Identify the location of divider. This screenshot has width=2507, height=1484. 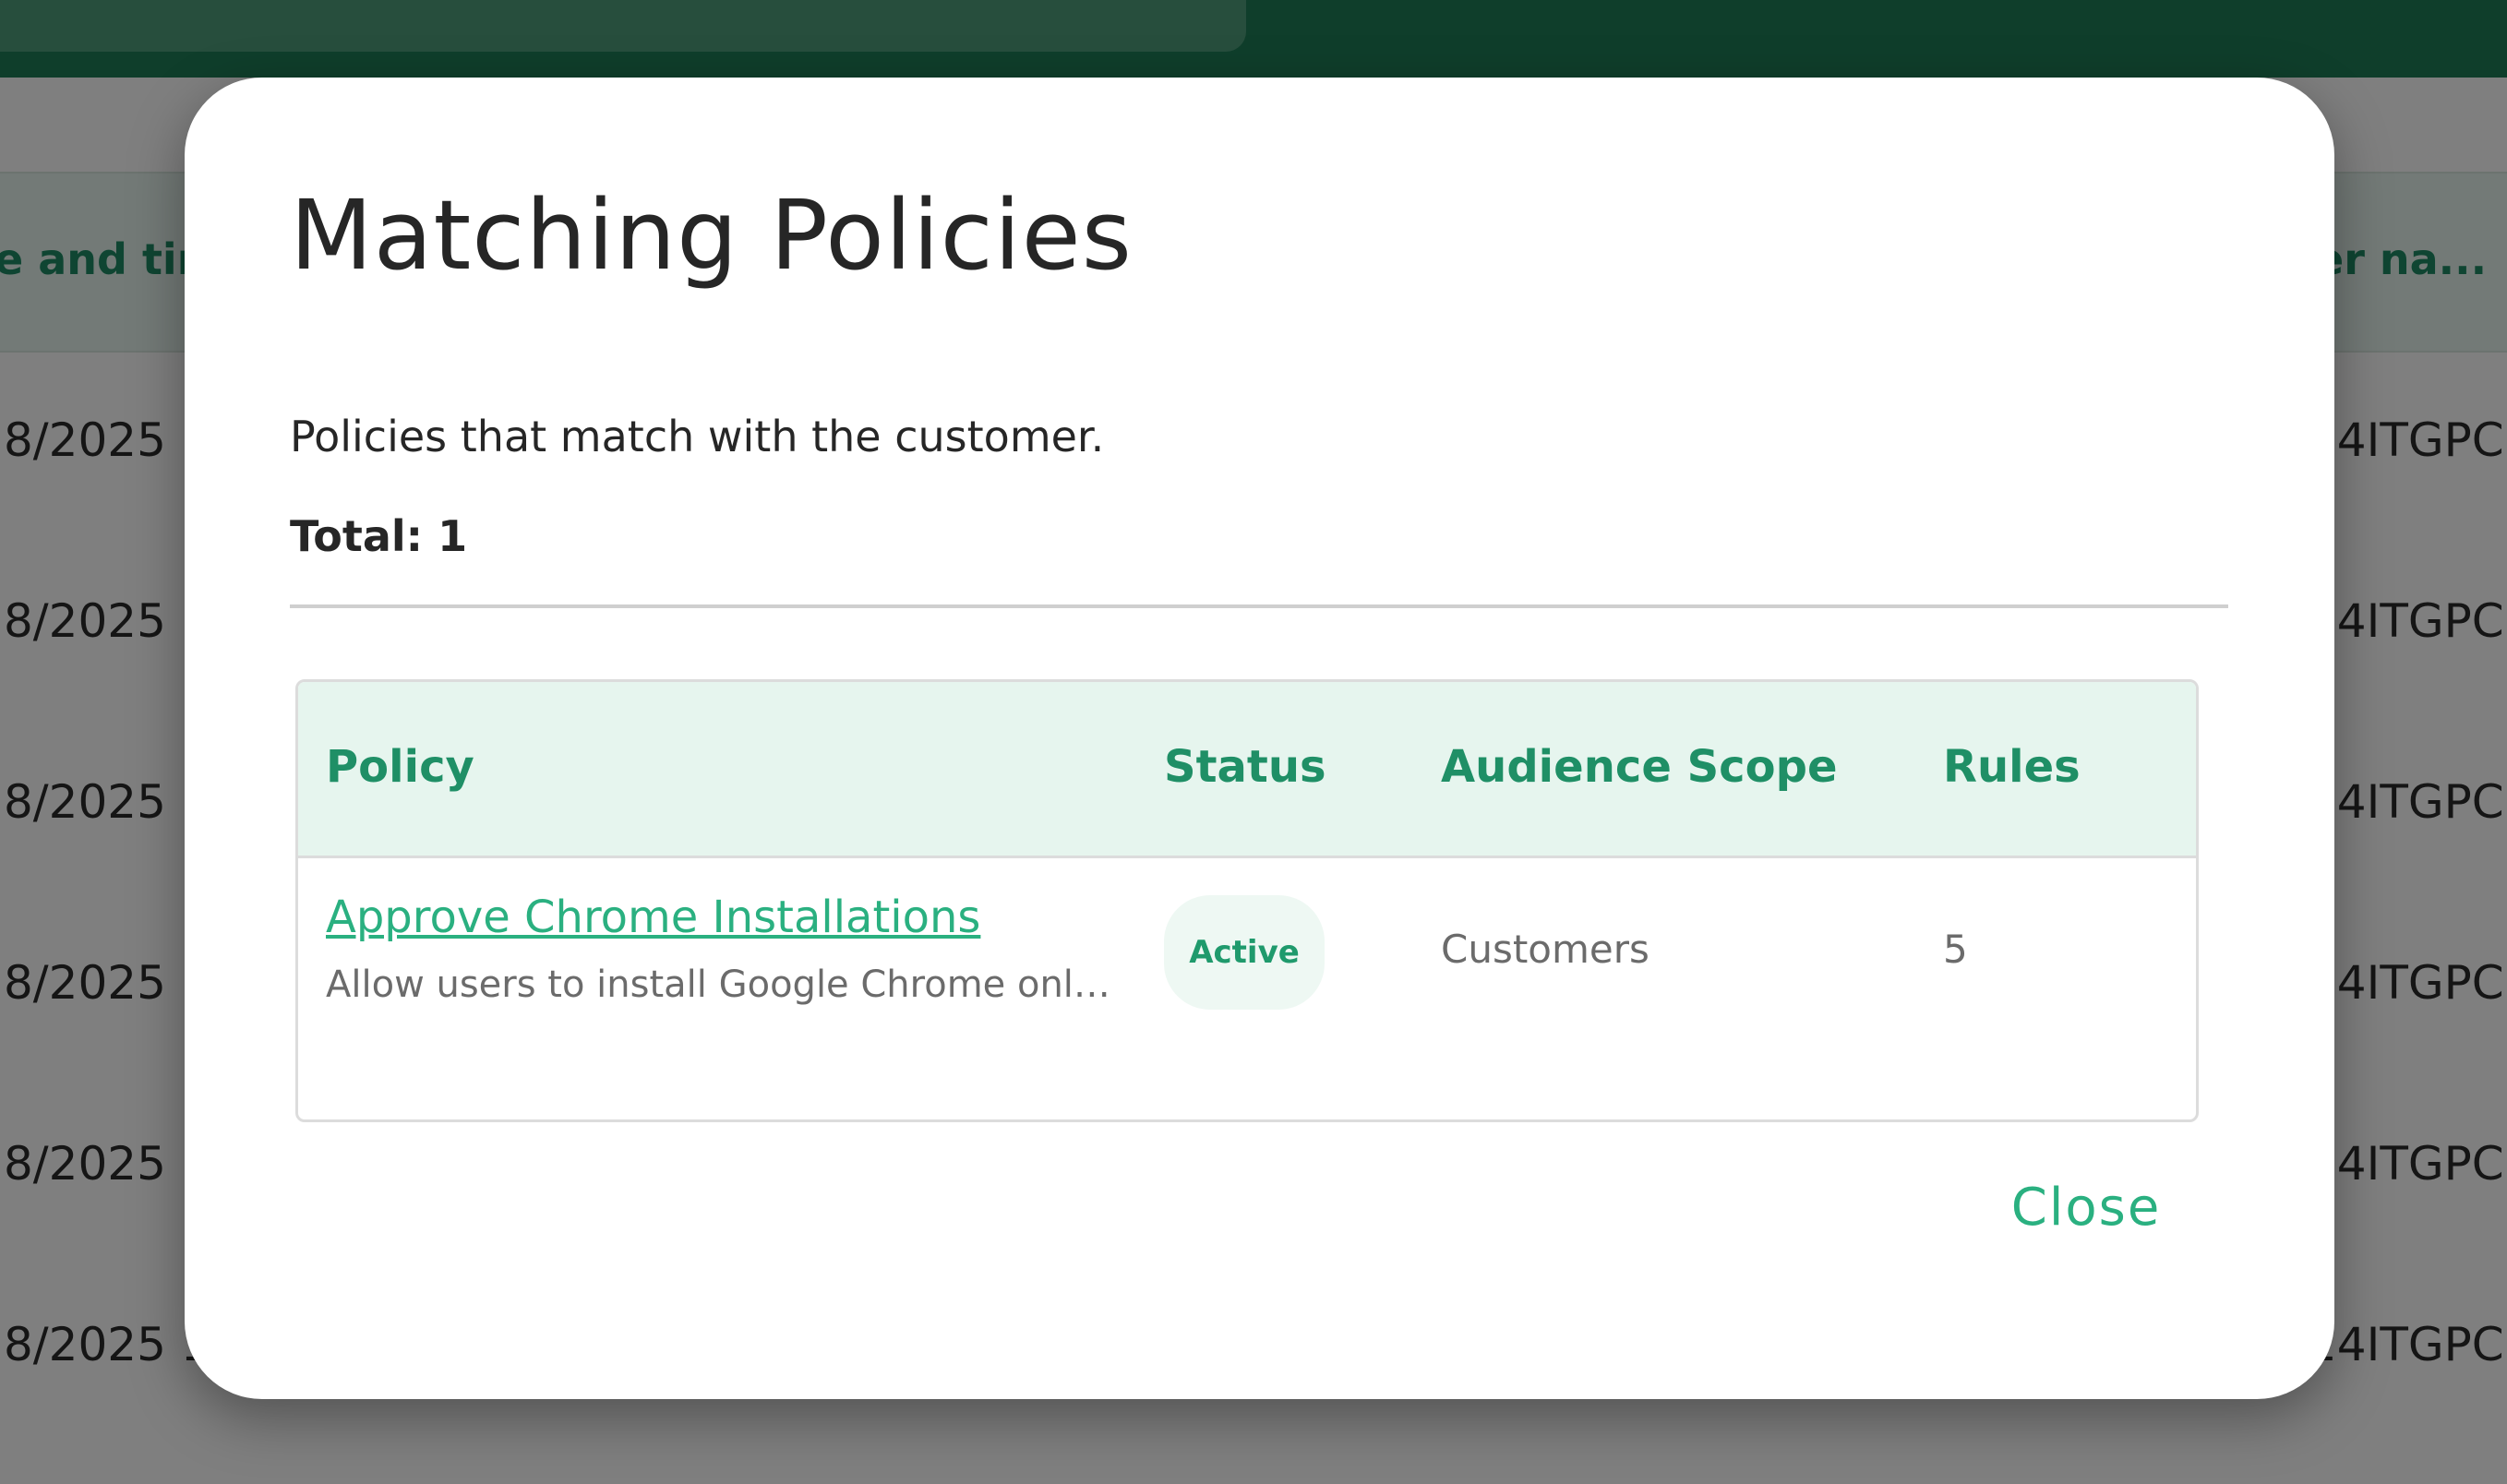
(1259, 606).